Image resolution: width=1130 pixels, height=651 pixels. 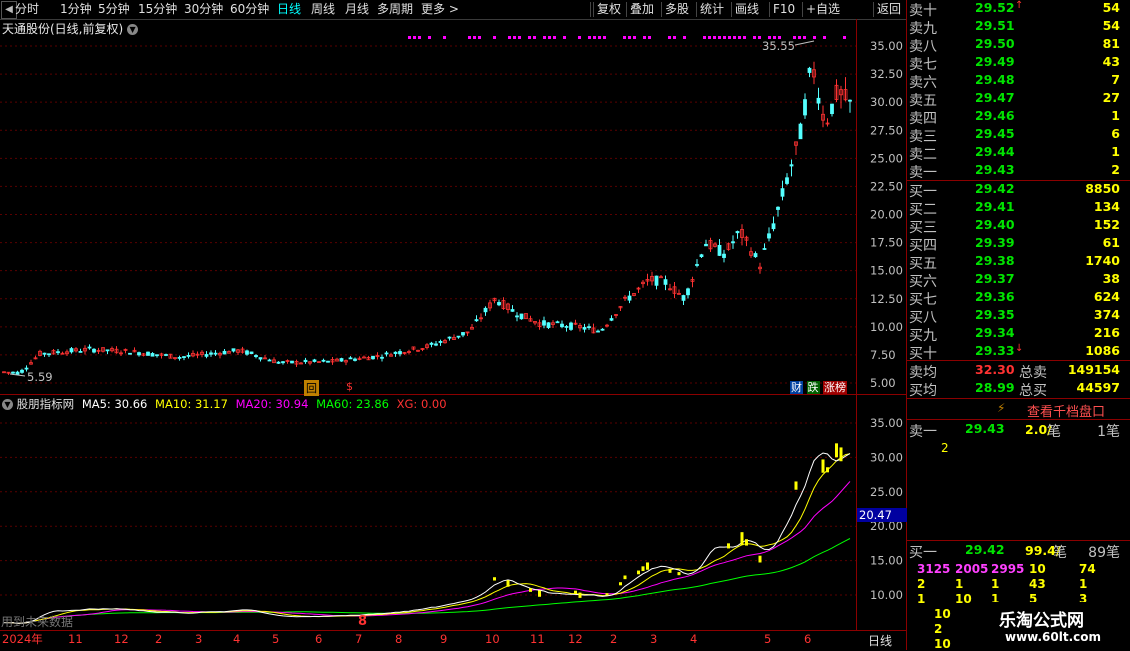 What do you see at coordinates (1018, 226) in the screenshot?
I see `buy-row: 买三 29.40 152` at bounding box center [1018, 226].